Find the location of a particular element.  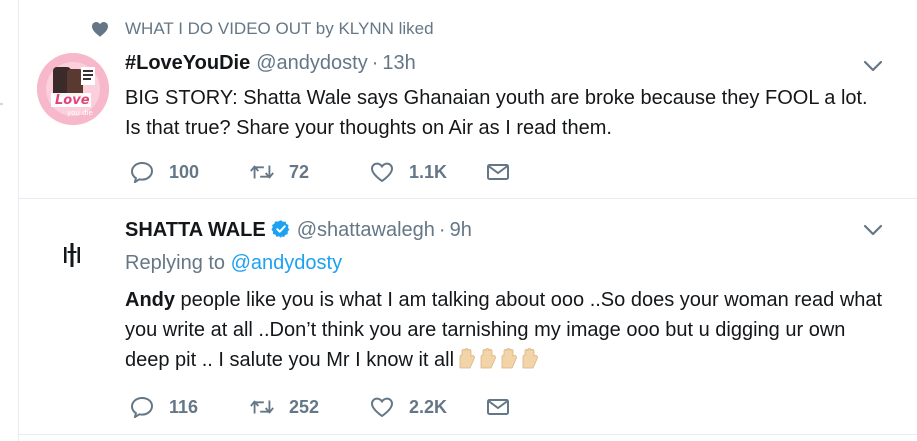

left-gutter is located at coordinates (9, 220).